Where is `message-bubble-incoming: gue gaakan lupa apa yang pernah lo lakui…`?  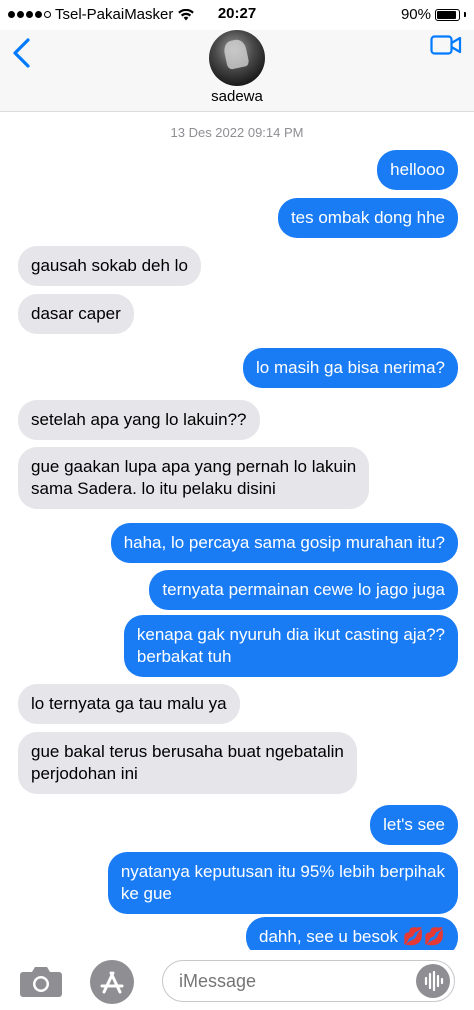 message-bubble-incoming: gue gaakan lupa apa yang pernah lo lakui… is located at coordinates (194, 478).